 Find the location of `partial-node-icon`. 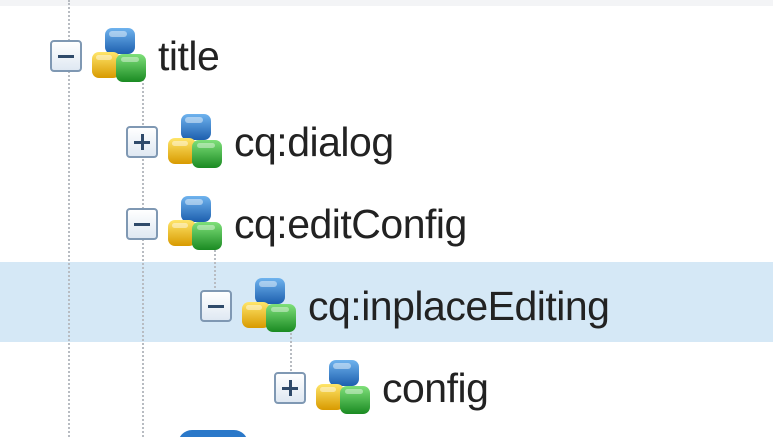

partial-node-icon is located at coordinates (213, 433).